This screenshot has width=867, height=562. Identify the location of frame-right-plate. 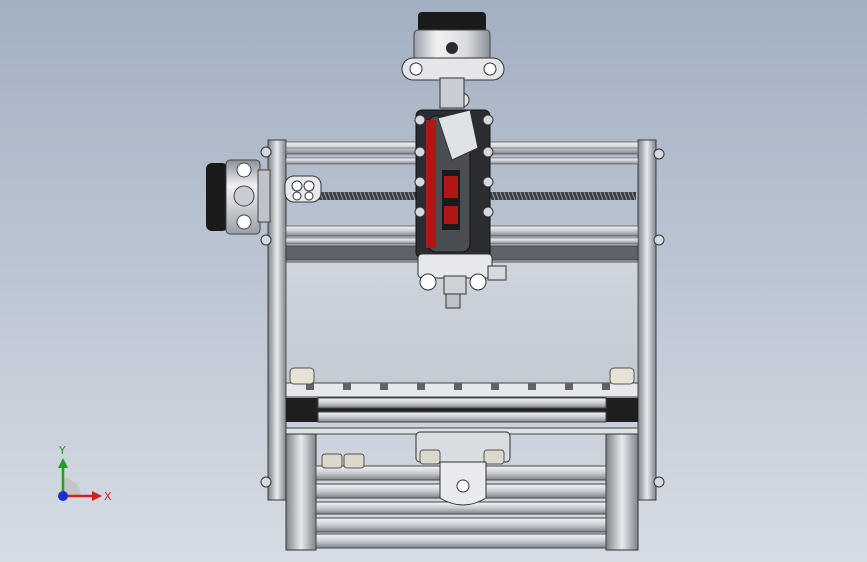
(651, 320).